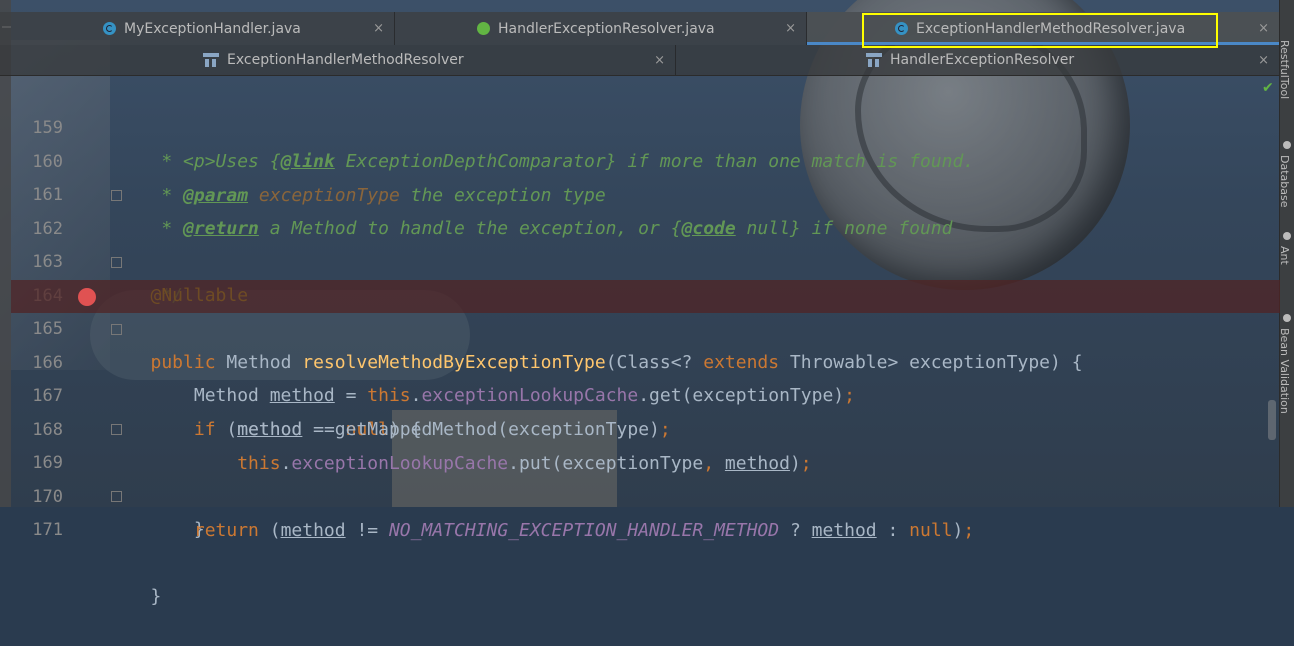 This screenshot has width=1294, height=646. I want to click on tab-structure-handlerexceptionresolver: HandlerExceptionResolver ×, so click(978, 60).